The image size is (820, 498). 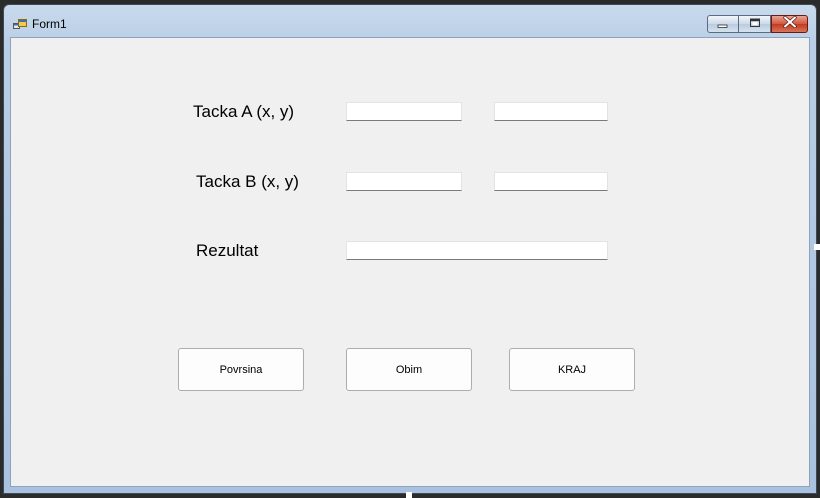 What do you see at coordinates (404, 111) in the screenshot?
I see `tacka-a-x-input` at bounding box center [404, 111].